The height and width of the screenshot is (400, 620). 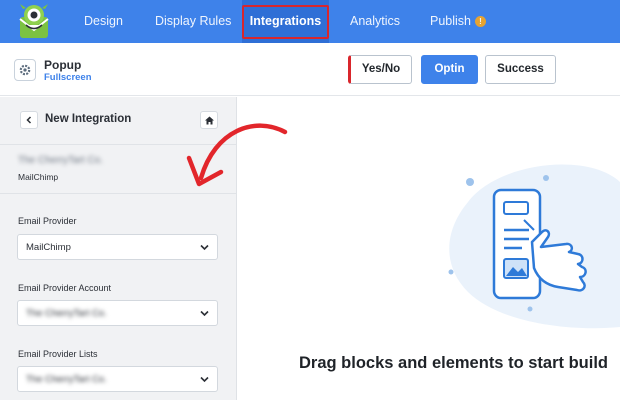 What do you see at coordinates (193, 21) in the screenshot?
I see `nav-tab-display-rules: Display Rules` at bounding box center [193, 21].